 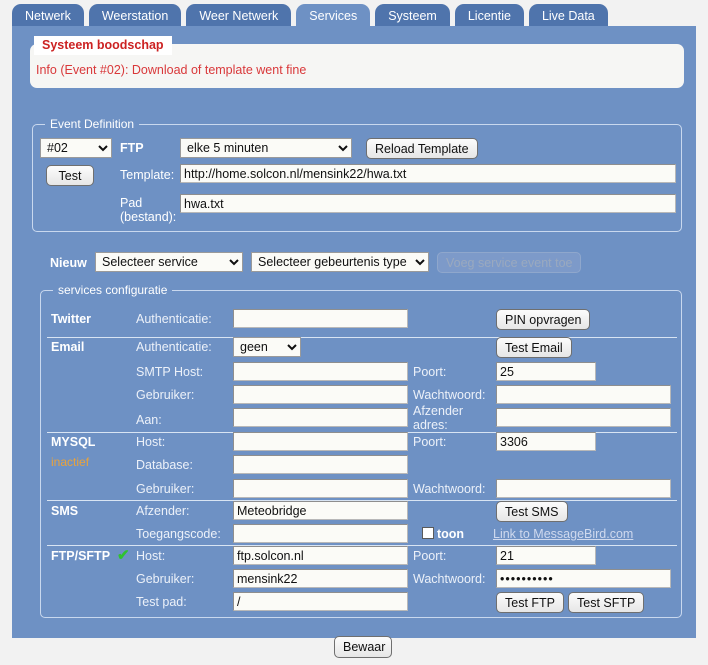 What do you see at coordinates (170, 372) in the screenshot?
I see `email-smtp-label: SMTP Host:` at bounding box center [170, 372].